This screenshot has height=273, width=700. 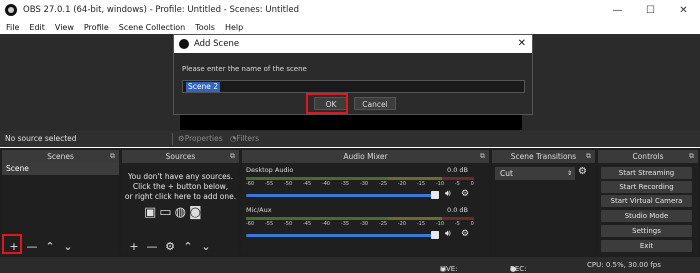 What do you see at coordinates (173, 212) in the screenshot?
I see `source-type-icons: ▣ ▭ ◍ ◙` at bounding box center [173, 212].